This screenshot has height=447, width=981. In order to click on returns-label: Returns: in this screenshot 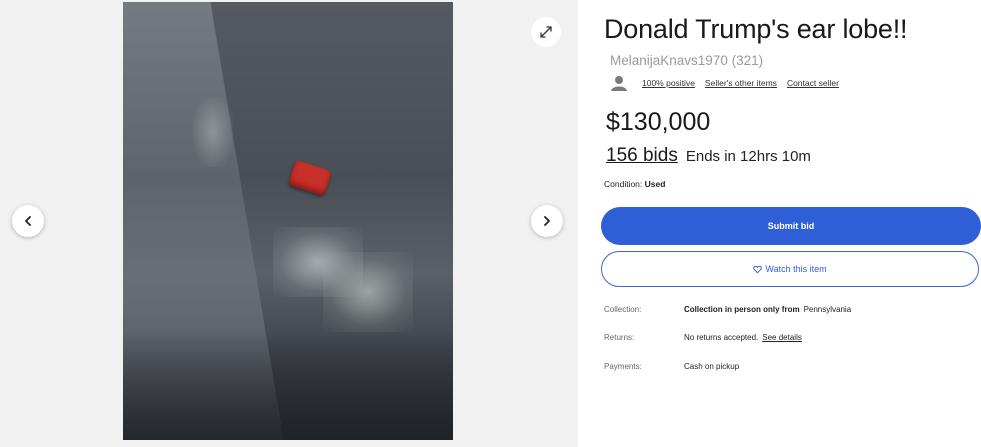, I will do `click(619, 337)`.